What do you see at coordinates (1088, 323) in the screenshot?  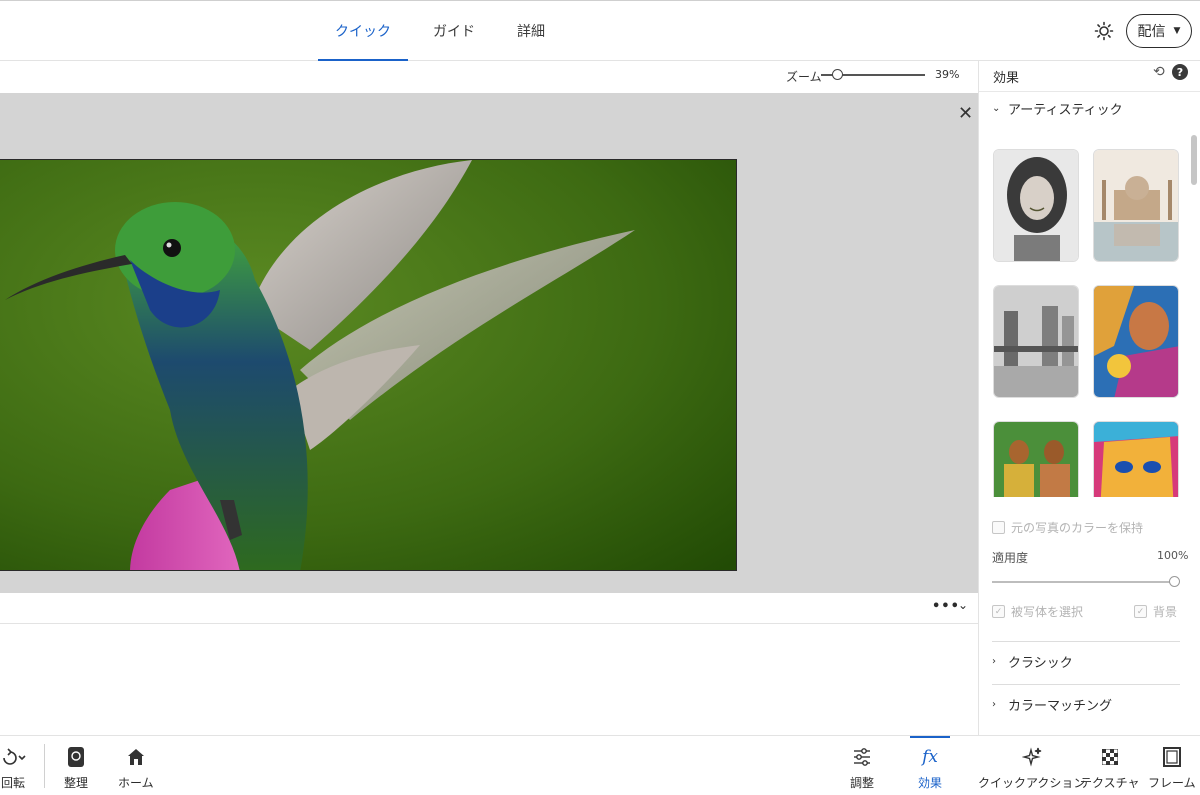 I see `effects-thumbnail-grid` at bounding box center [1088, 323].